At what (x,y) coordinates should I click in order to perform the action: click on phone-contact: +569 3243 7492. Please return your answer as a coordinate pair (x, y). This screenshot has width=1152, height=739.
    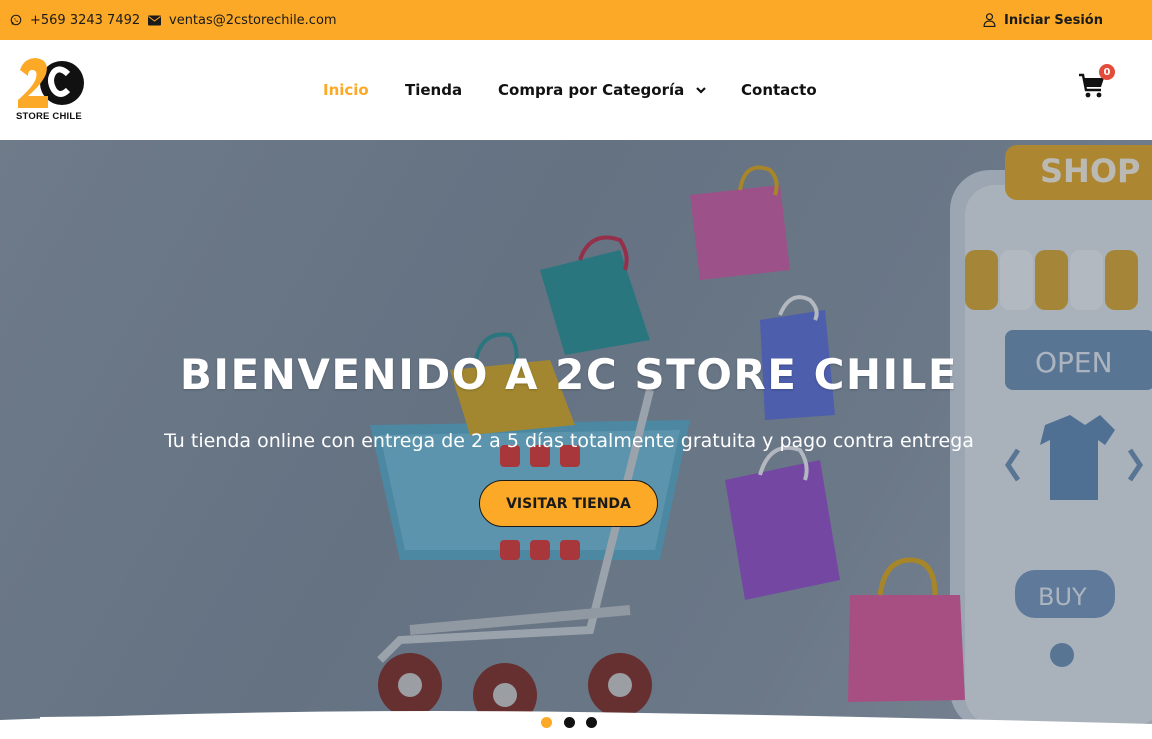
    Looking at the image, I should click on (75, 20).